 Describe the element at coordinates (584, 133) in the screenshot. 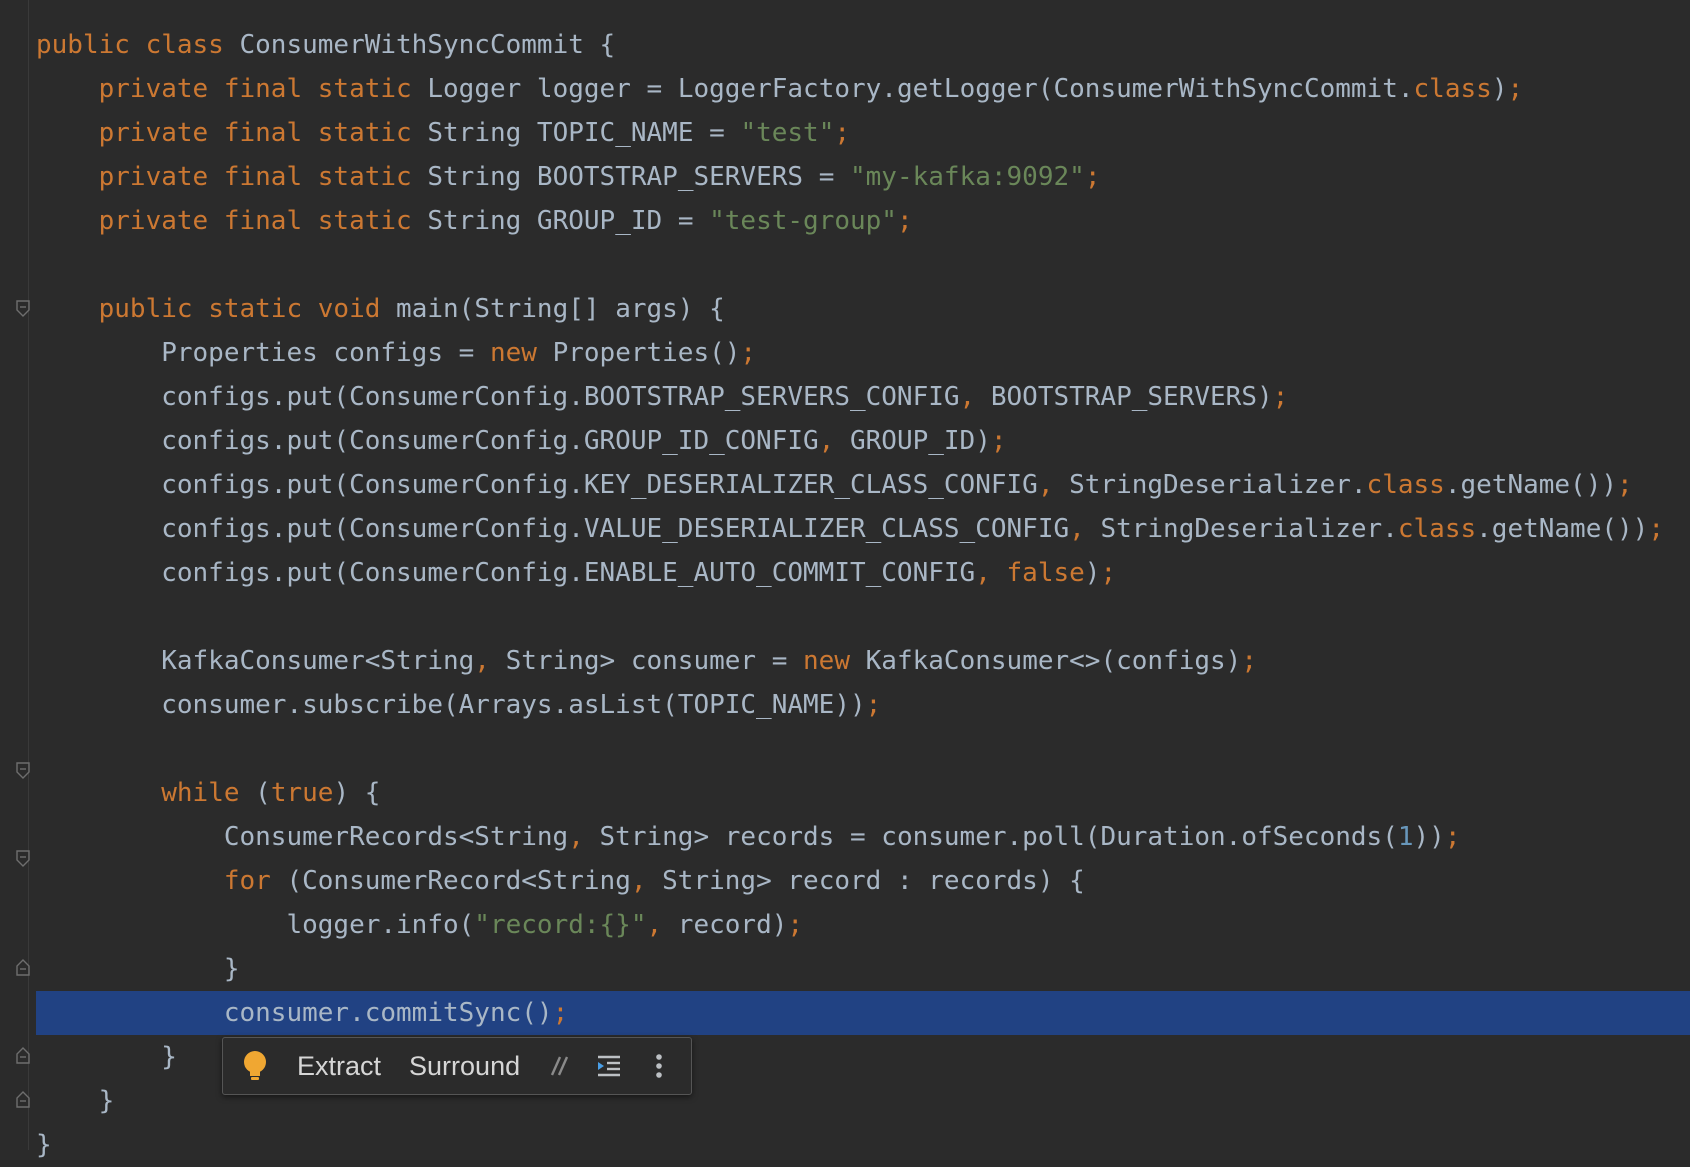

I see `code-token: String TOPIC_NAME =` at that location.